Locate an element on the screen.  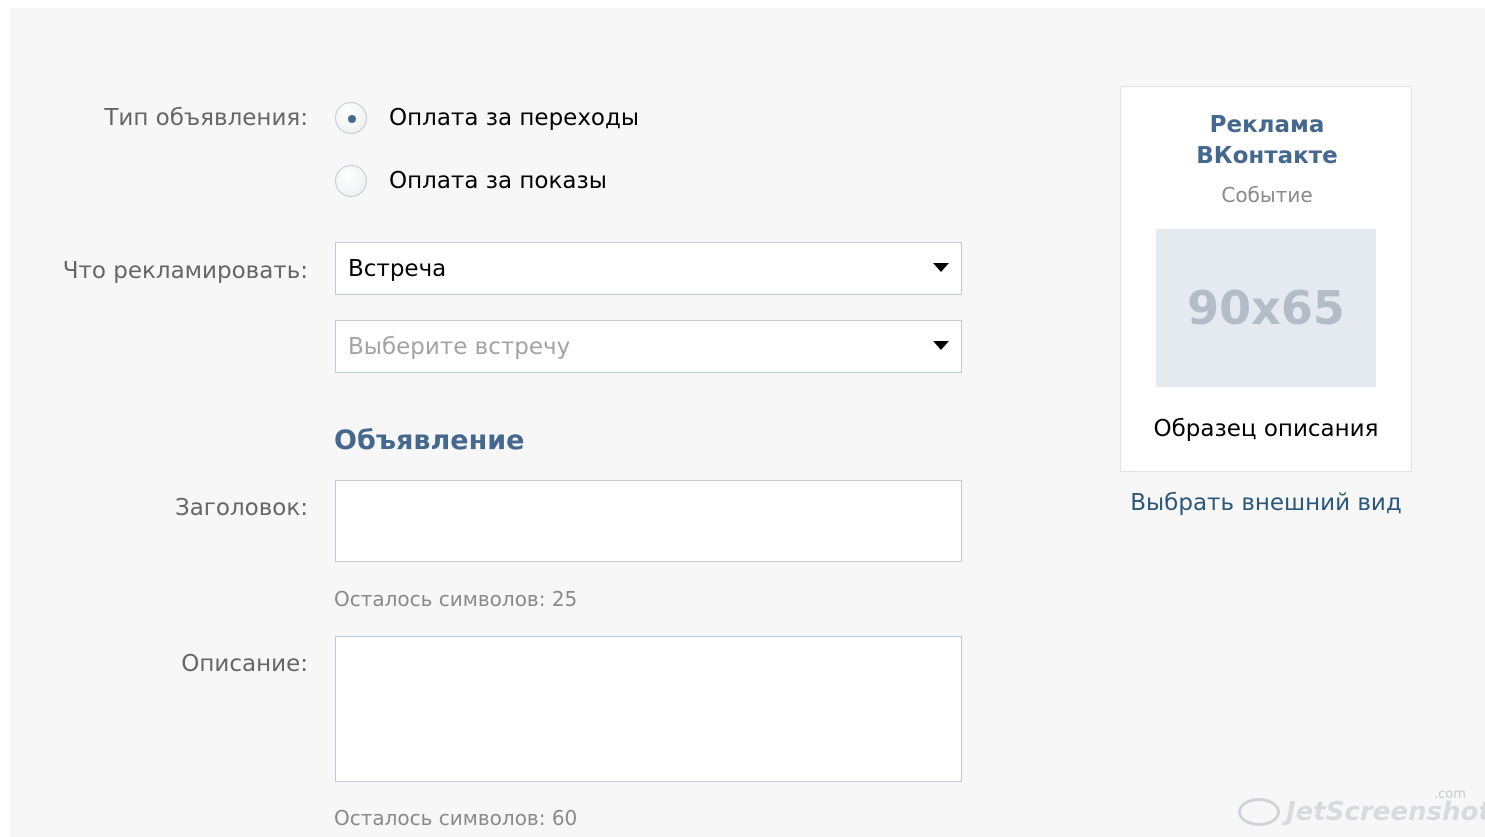
preview-image-placeholder: 90x65 is located at coordinates (1266, 308).